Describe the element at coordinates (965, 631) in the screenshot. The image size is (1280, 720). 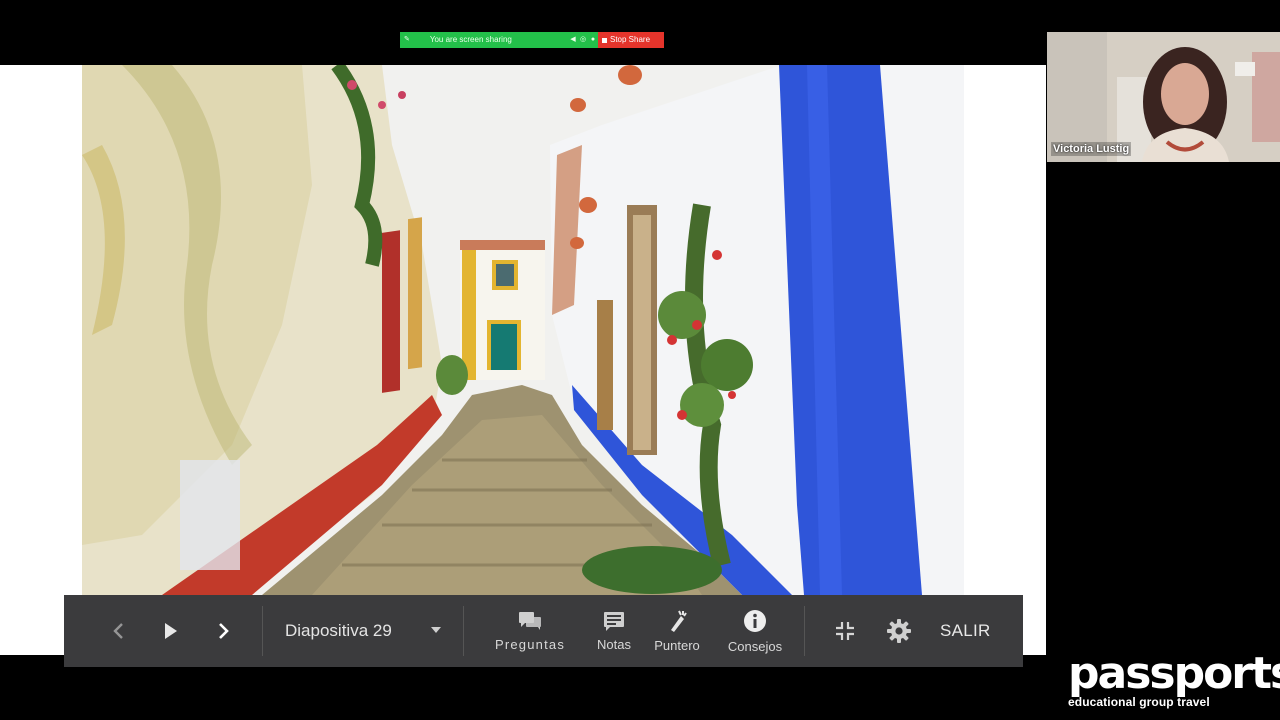
I see `exit-slideshow-button: SALIR` at that location.